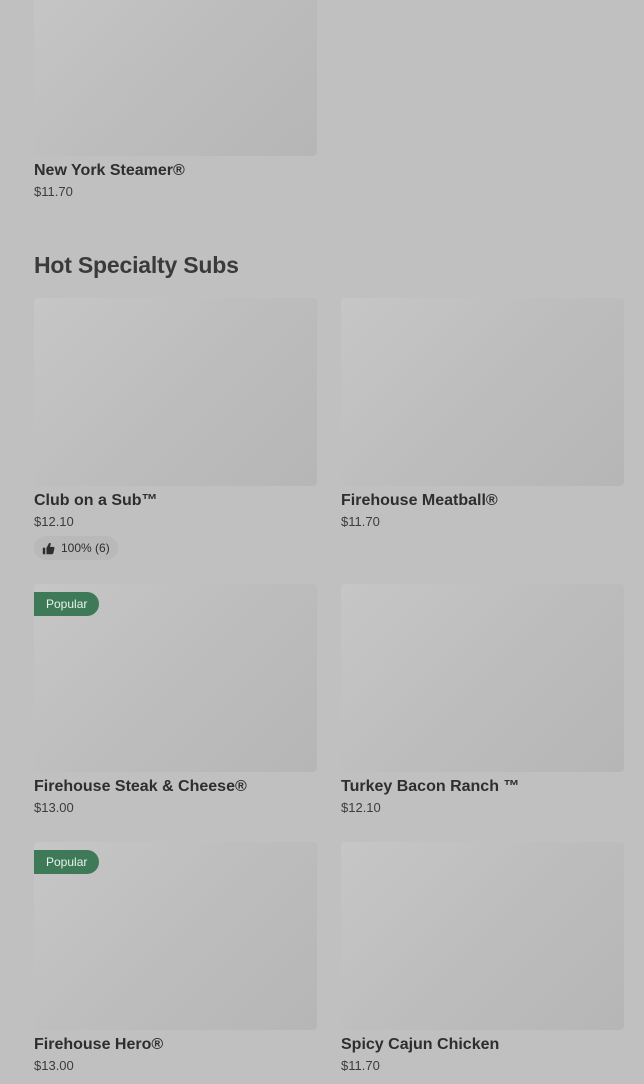  I want to click on menu-item-card: Popular Firehouse Hero® $13.00, so click(175, 958).